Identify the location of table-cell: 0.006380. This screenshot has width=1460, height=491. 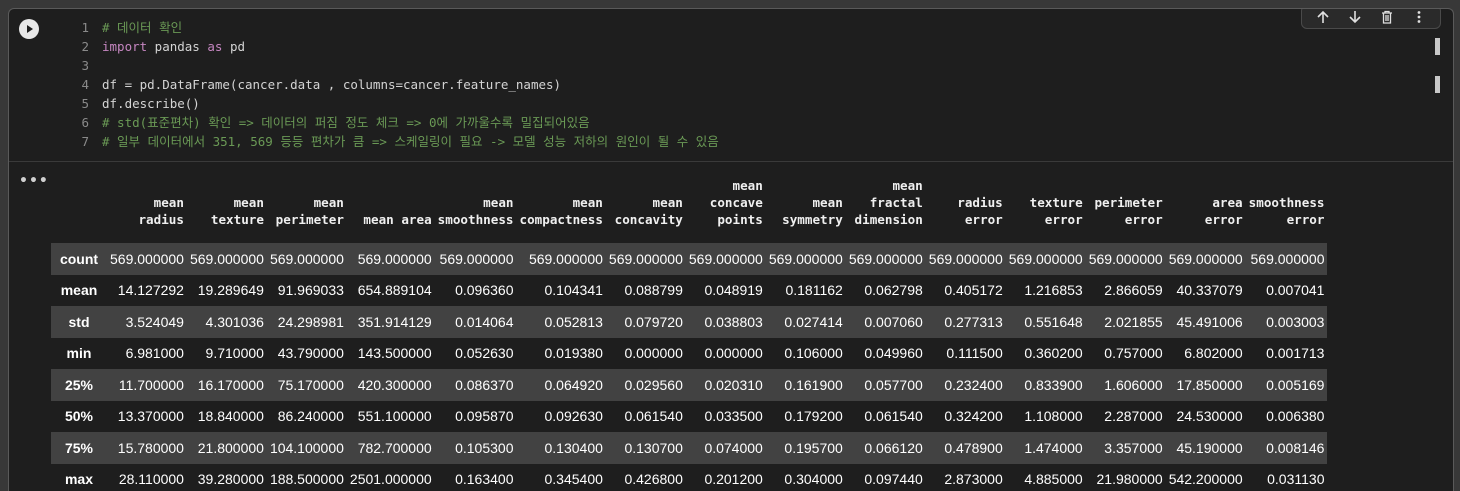
(1287, 417).